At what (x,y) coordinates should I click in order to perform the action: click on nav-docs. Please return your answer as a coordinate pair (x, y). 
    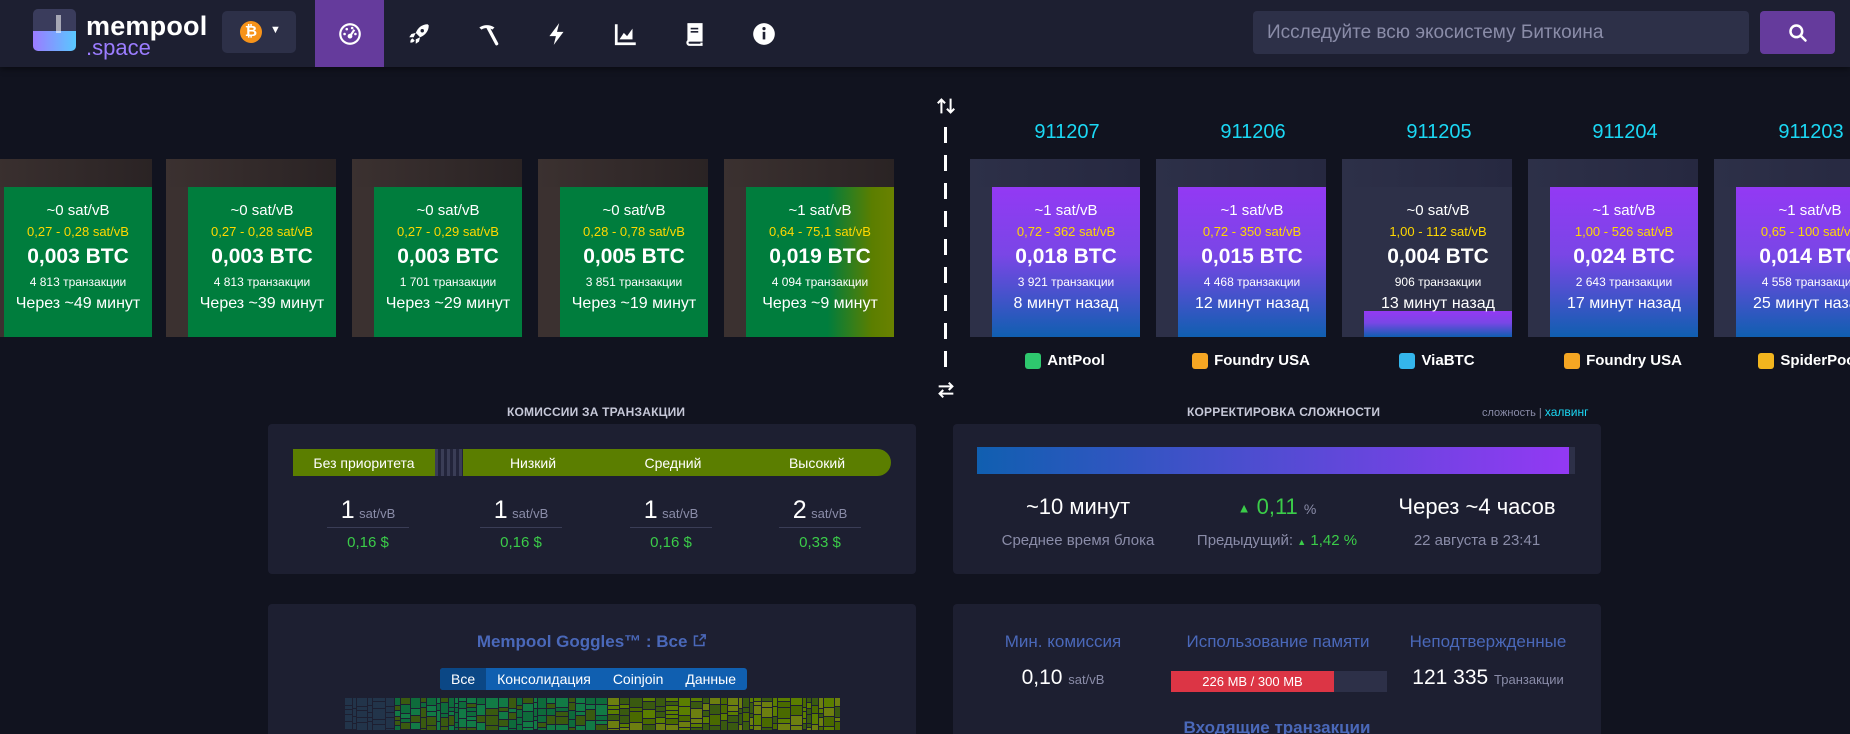
    Looking at the image, I should click on (694, 33).